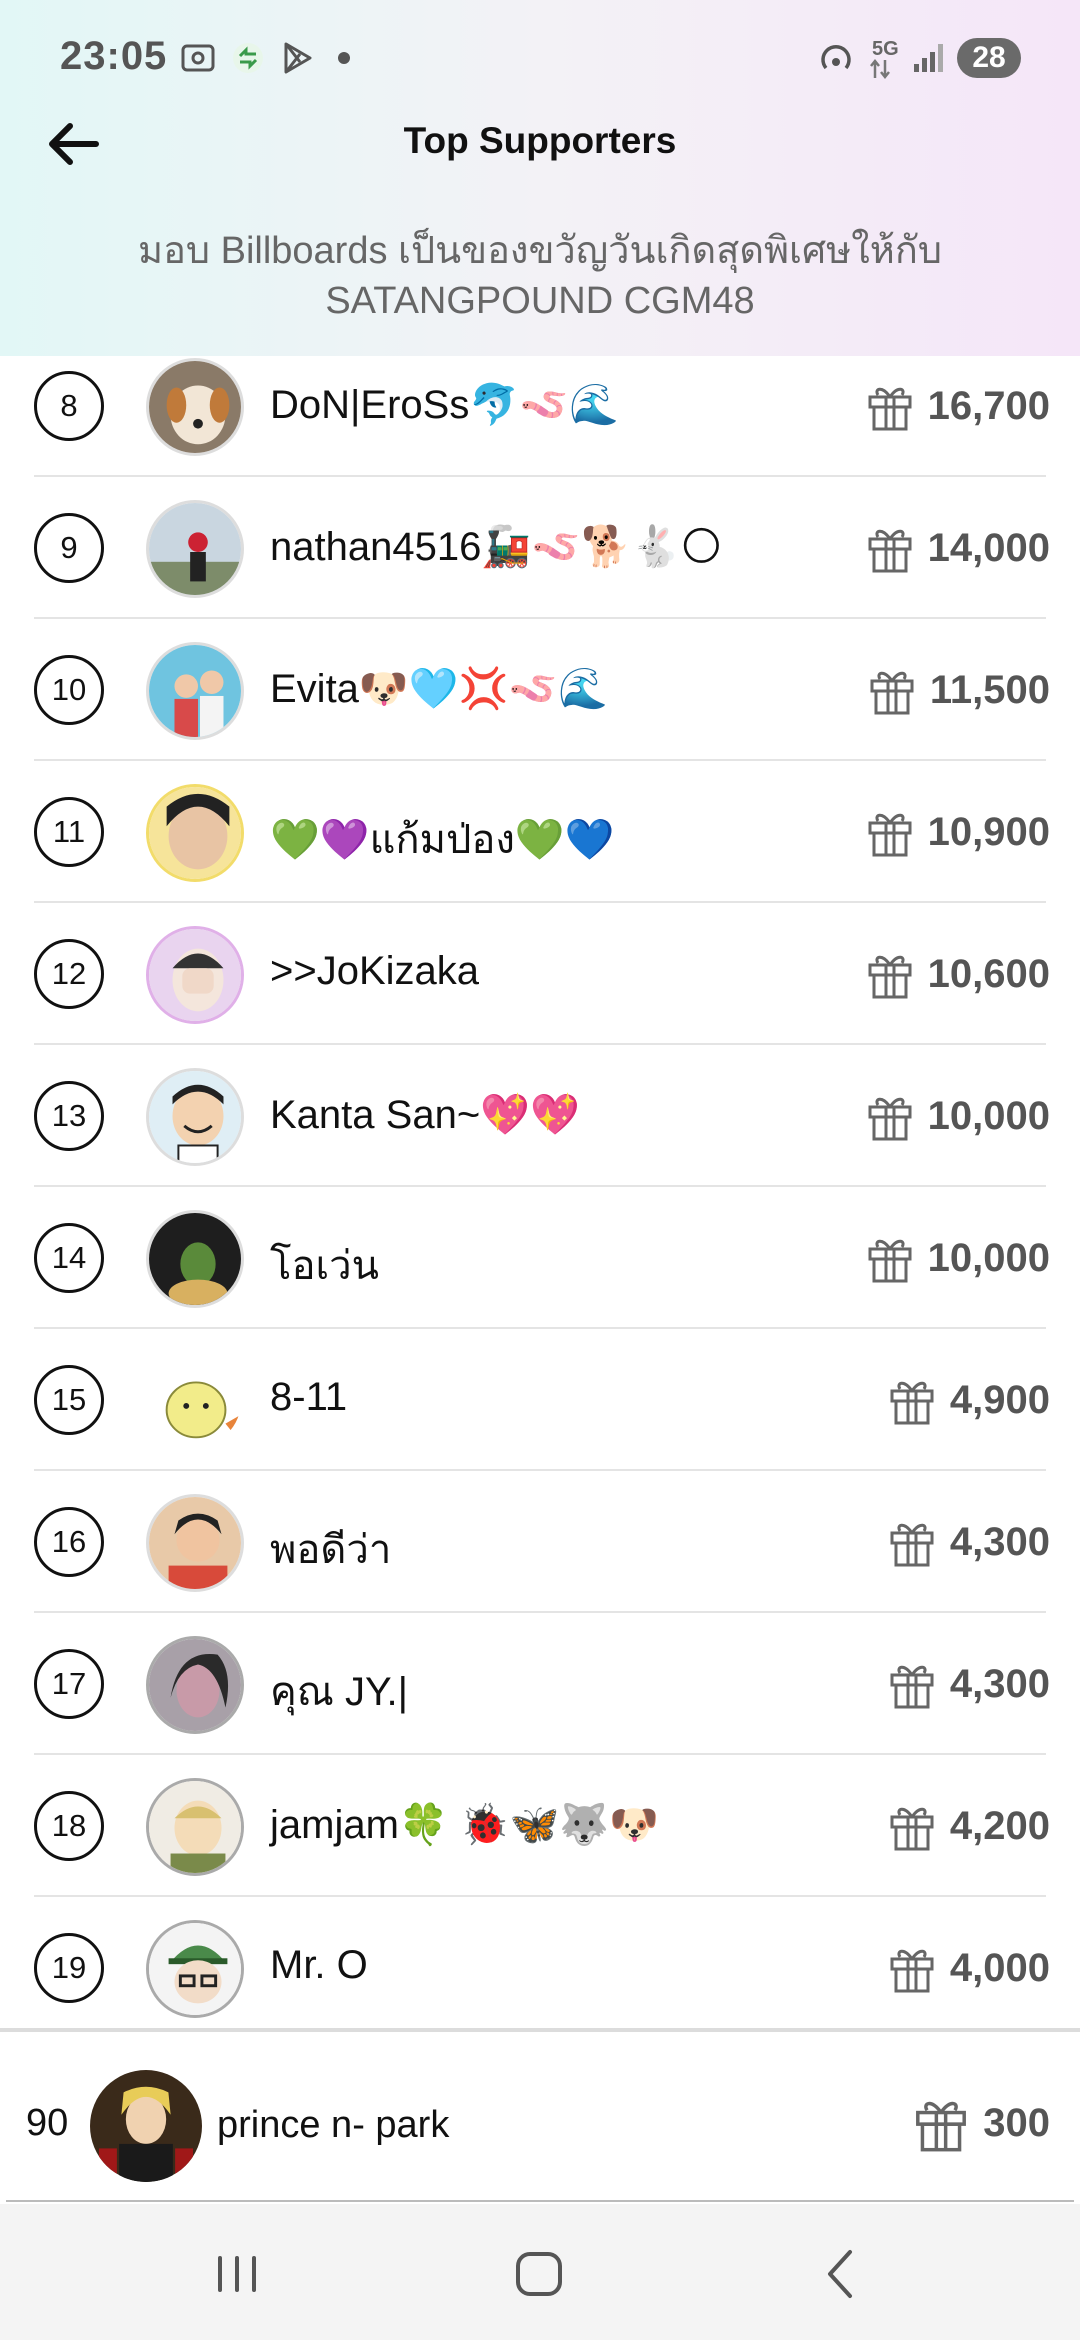 This screenshot has height=2340, width=1080. I want to click on gift-amount: 4,900, so click(969, 1400).